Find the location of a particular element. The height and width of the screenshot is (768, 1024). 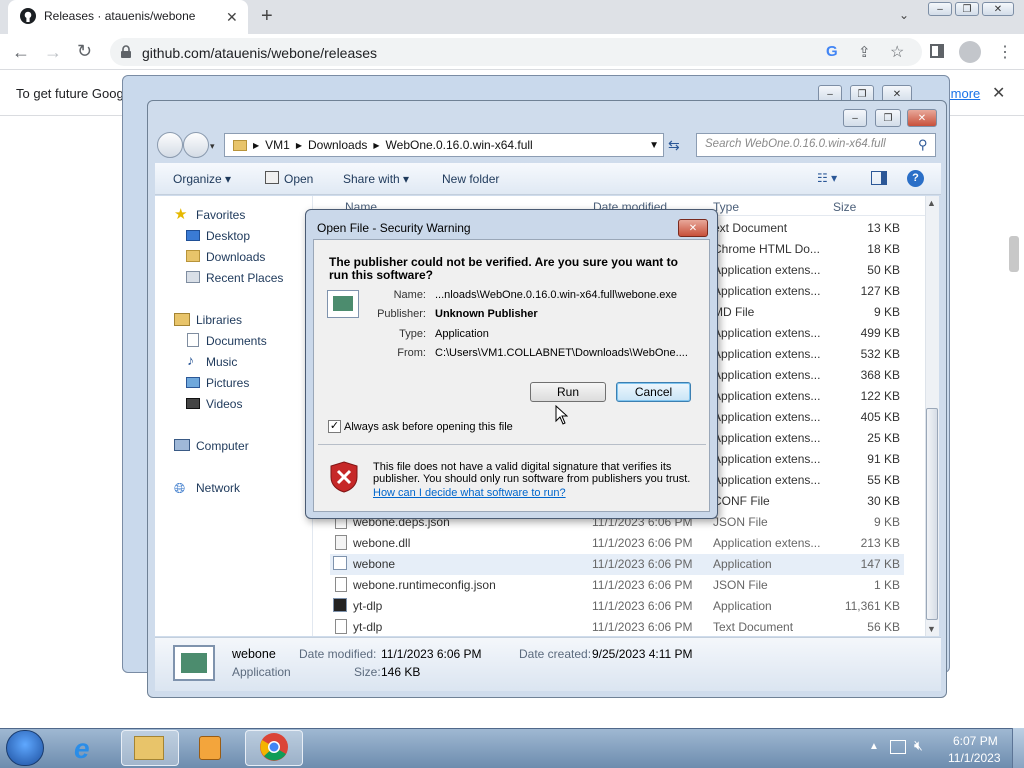

scroll-up-icon: ▲ is located at coordinates (931, 203).